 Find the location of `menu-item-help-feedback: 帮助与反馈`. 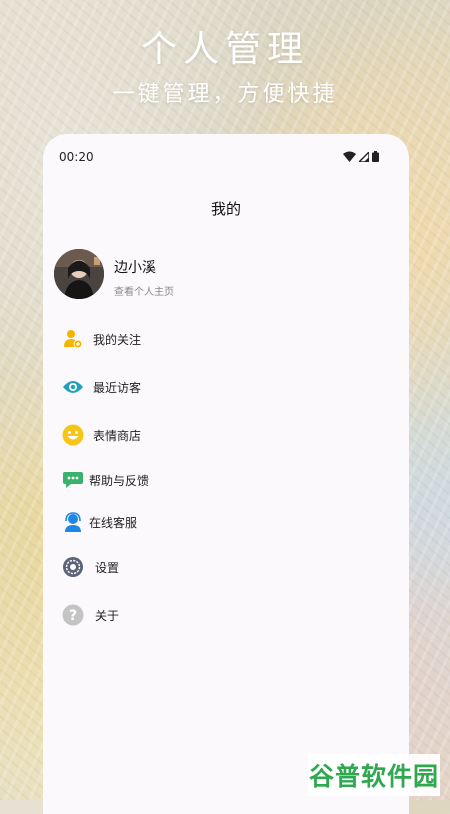

menu-item-help-feedback: 帮助与反馈 is located at coordinates (105, 480).